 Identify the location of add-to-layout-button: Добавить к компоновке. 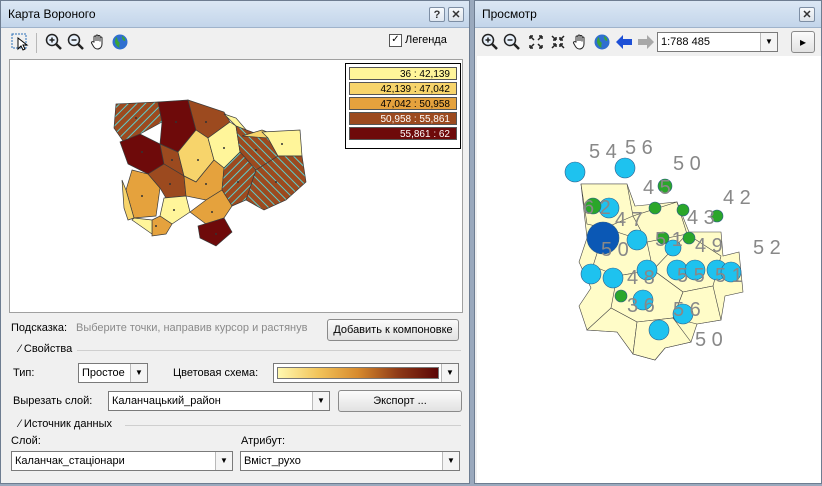
(393, 330).